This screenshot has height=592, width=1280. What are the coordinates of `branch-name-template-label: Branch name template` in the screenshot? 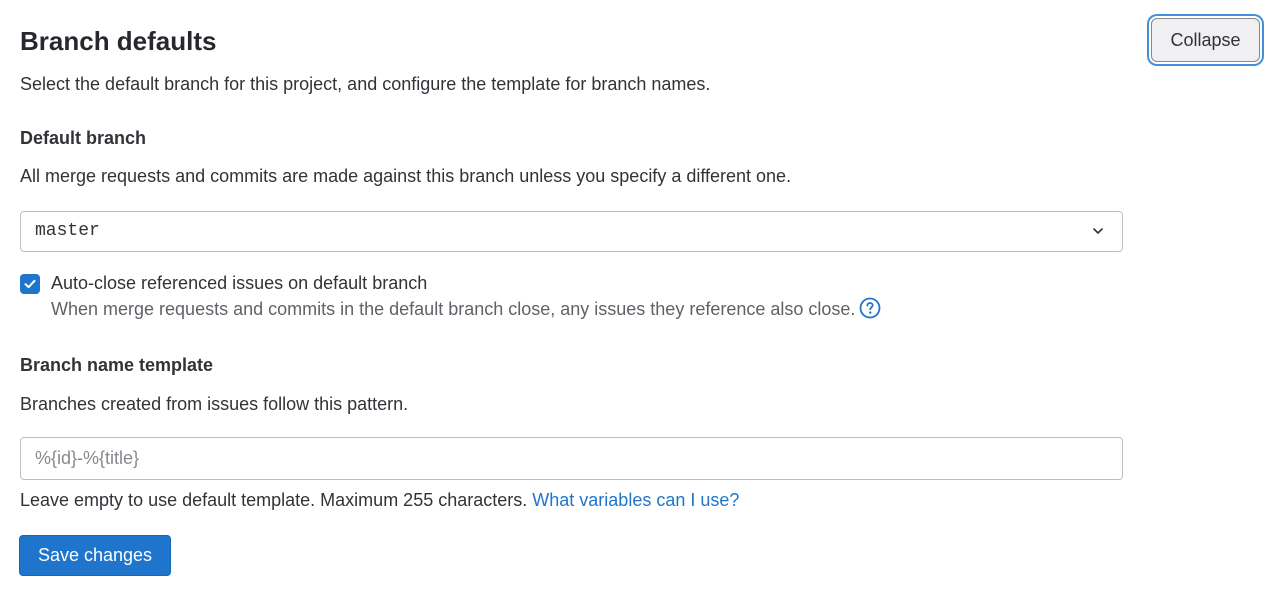 It's located at (117, 365).